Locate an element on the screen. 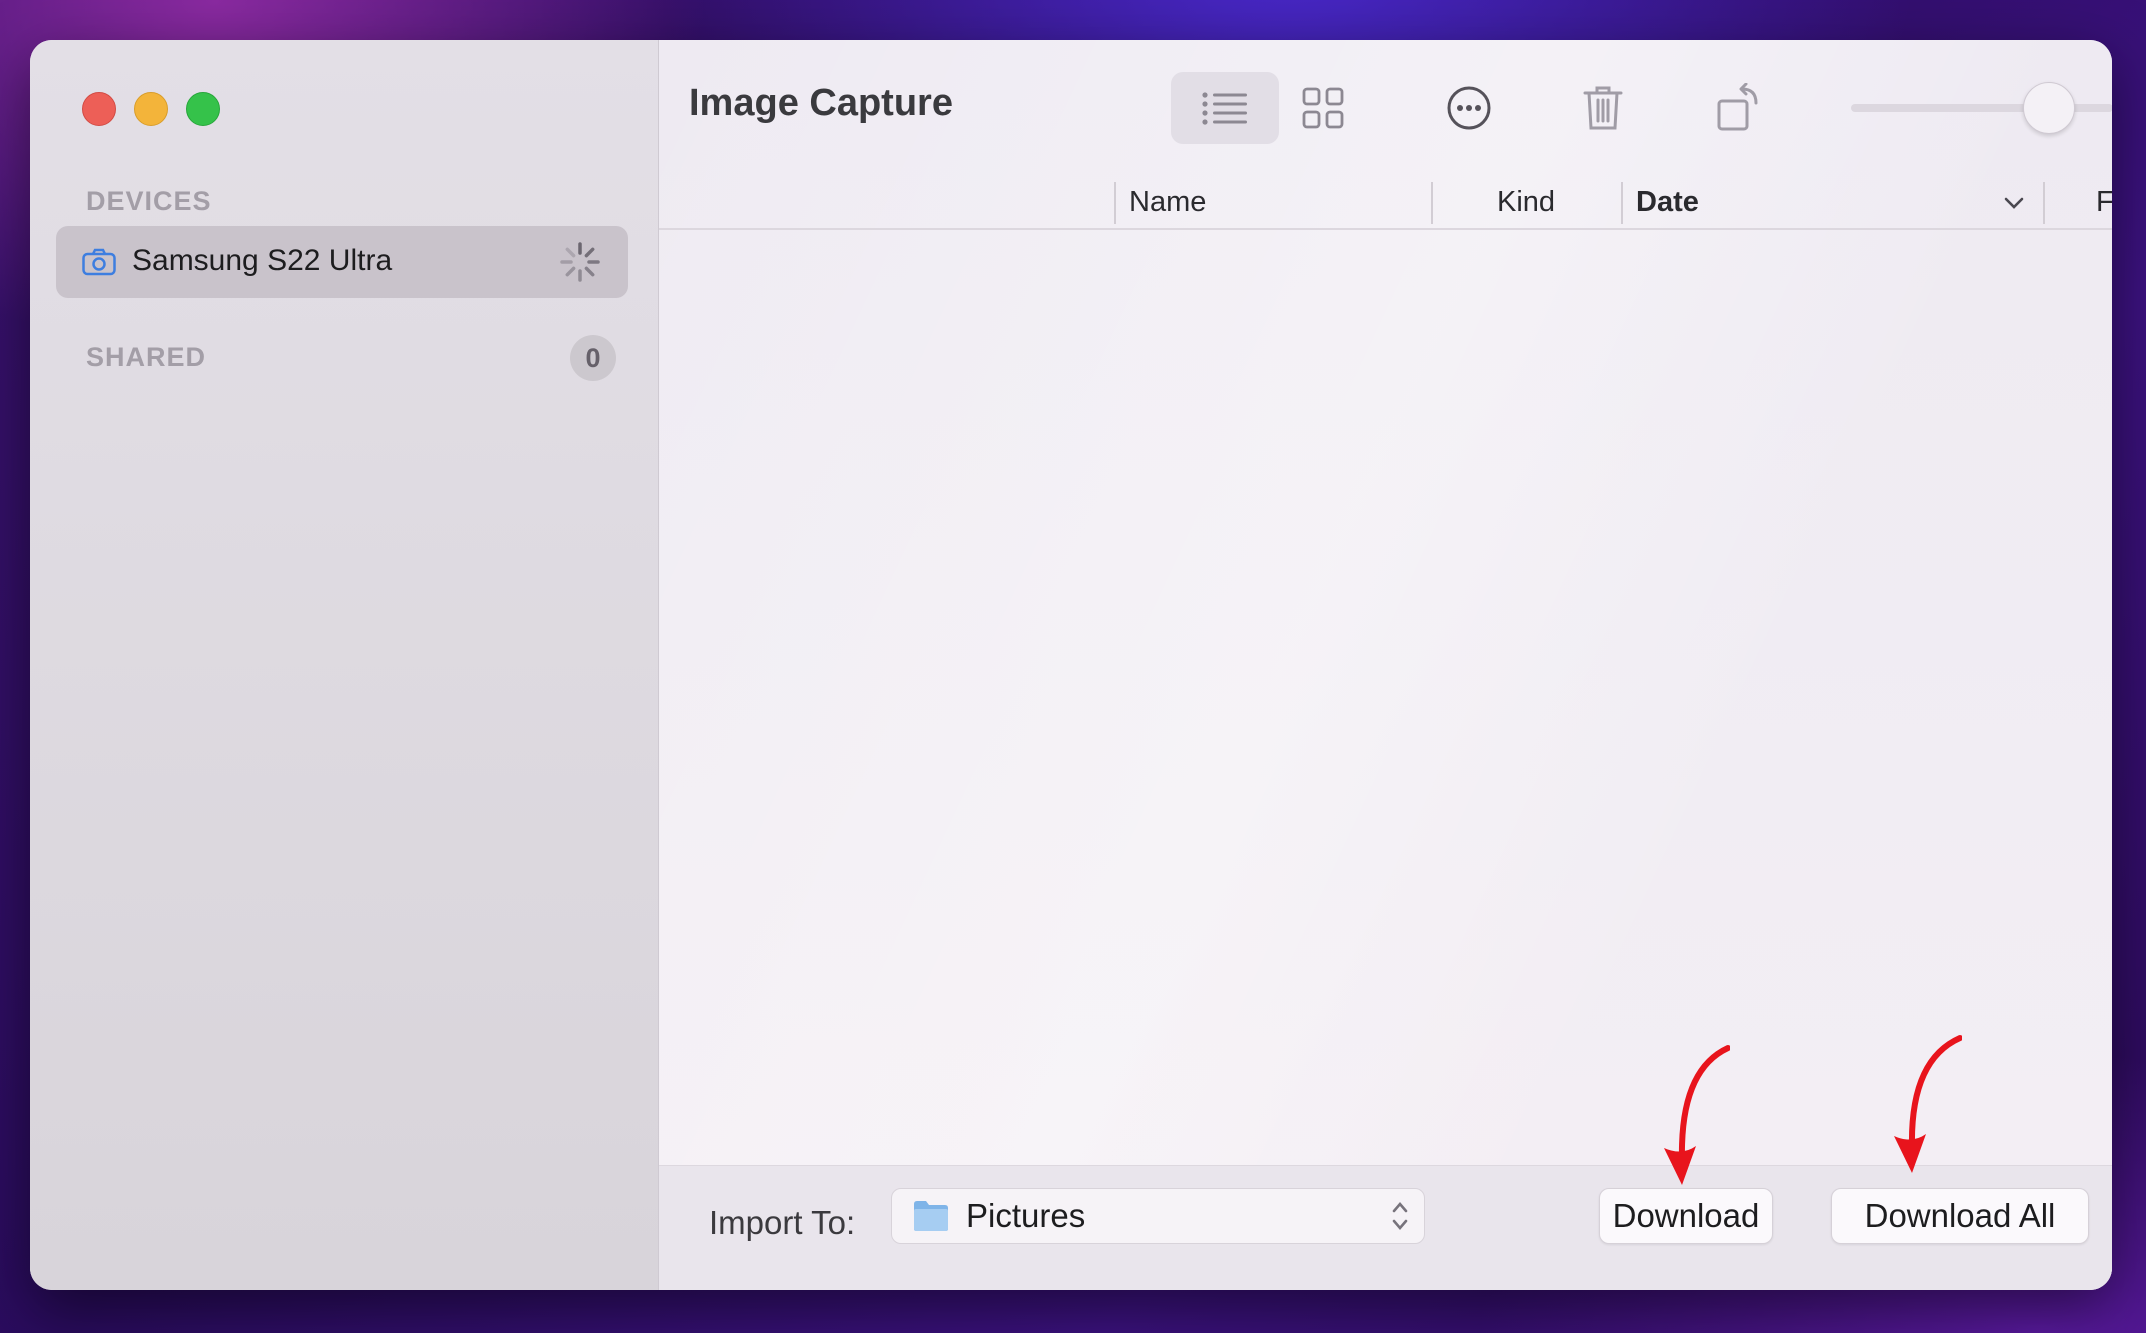 The image size is (2146, 1333). download-button: Download is located at coordinates (1686, 1216).